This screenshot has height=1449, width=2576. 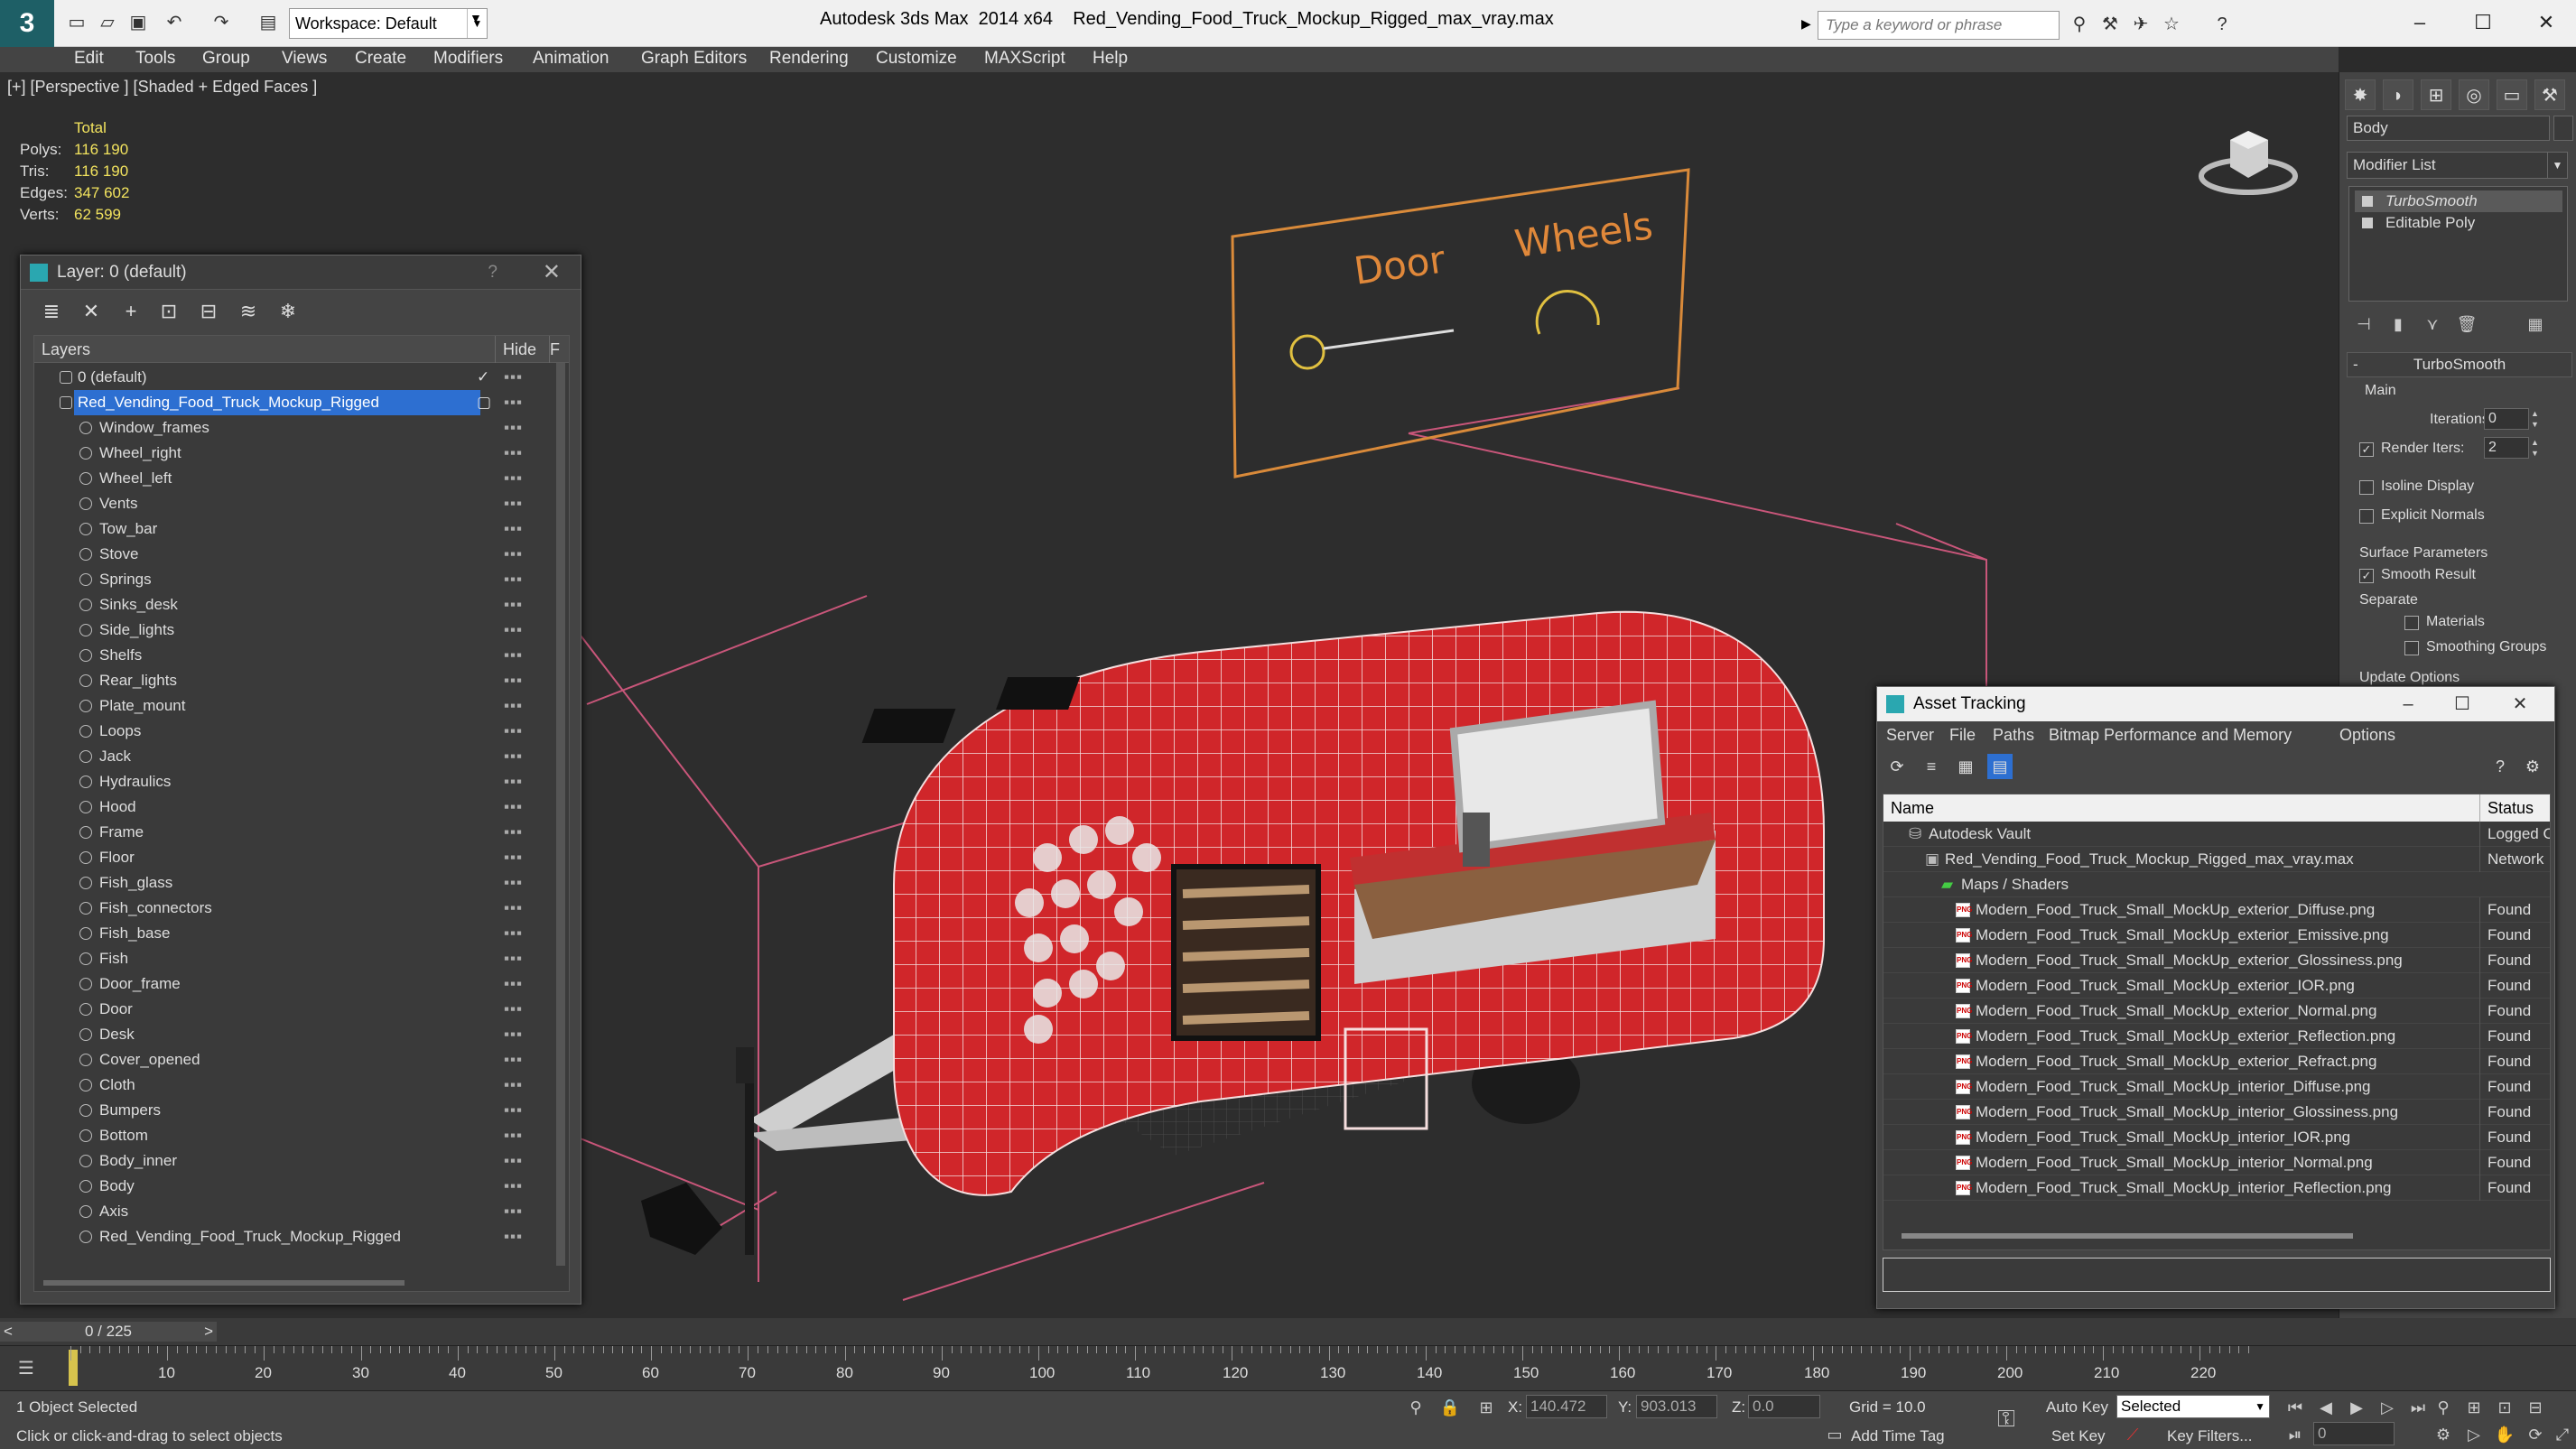 What do you see at coordinates (287, 377) in the screenshot?
I see `layer-row-default: 0 (default) ✓ ▪▪▪` at bounding box center [287, 377].